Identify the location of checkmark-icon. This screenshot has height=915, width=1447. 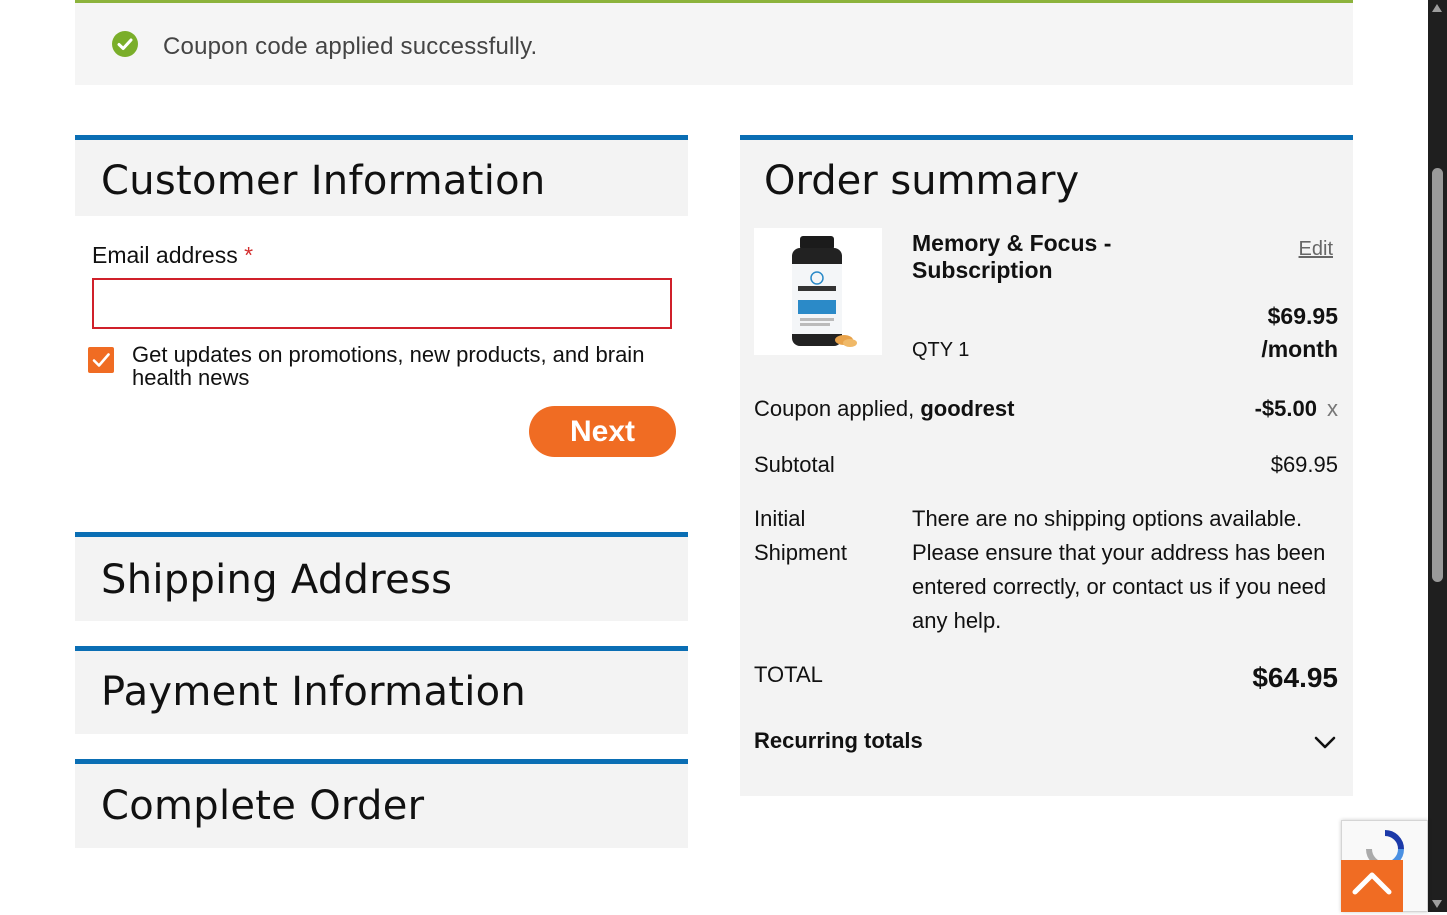
(101, 360).